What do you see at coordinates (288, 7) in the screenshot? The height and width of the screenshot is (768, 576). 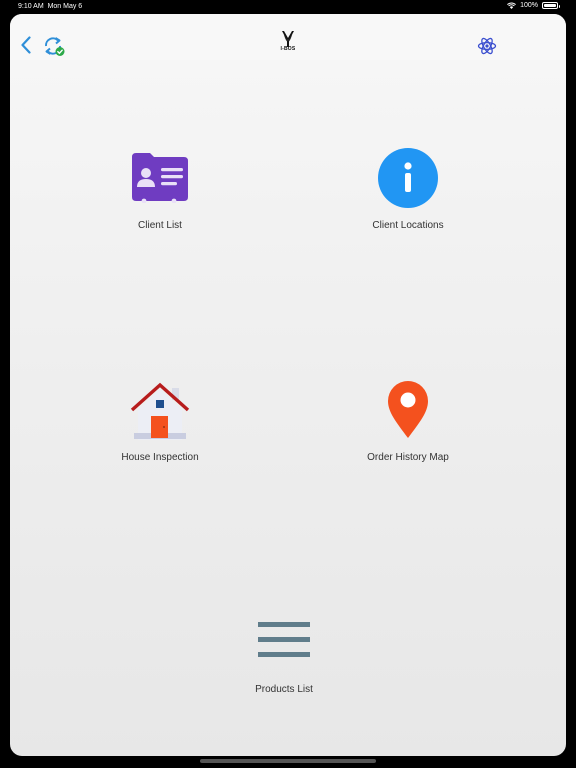 I see `status-bar: 9:10 AM Mon May 6 100%` at bounding box center [288, 7].